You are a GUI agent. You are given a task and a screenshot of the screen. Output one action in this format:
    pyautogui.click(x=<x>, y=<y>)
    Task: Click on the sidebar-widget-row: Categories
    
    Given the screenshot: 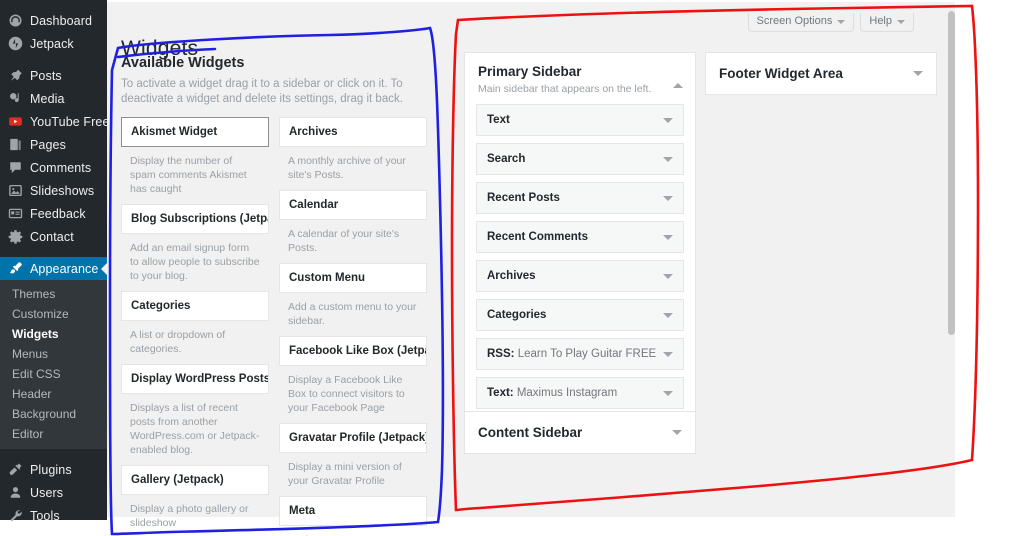 What is the action you would take?
    pyautogui.click(x=580, y=315)
    